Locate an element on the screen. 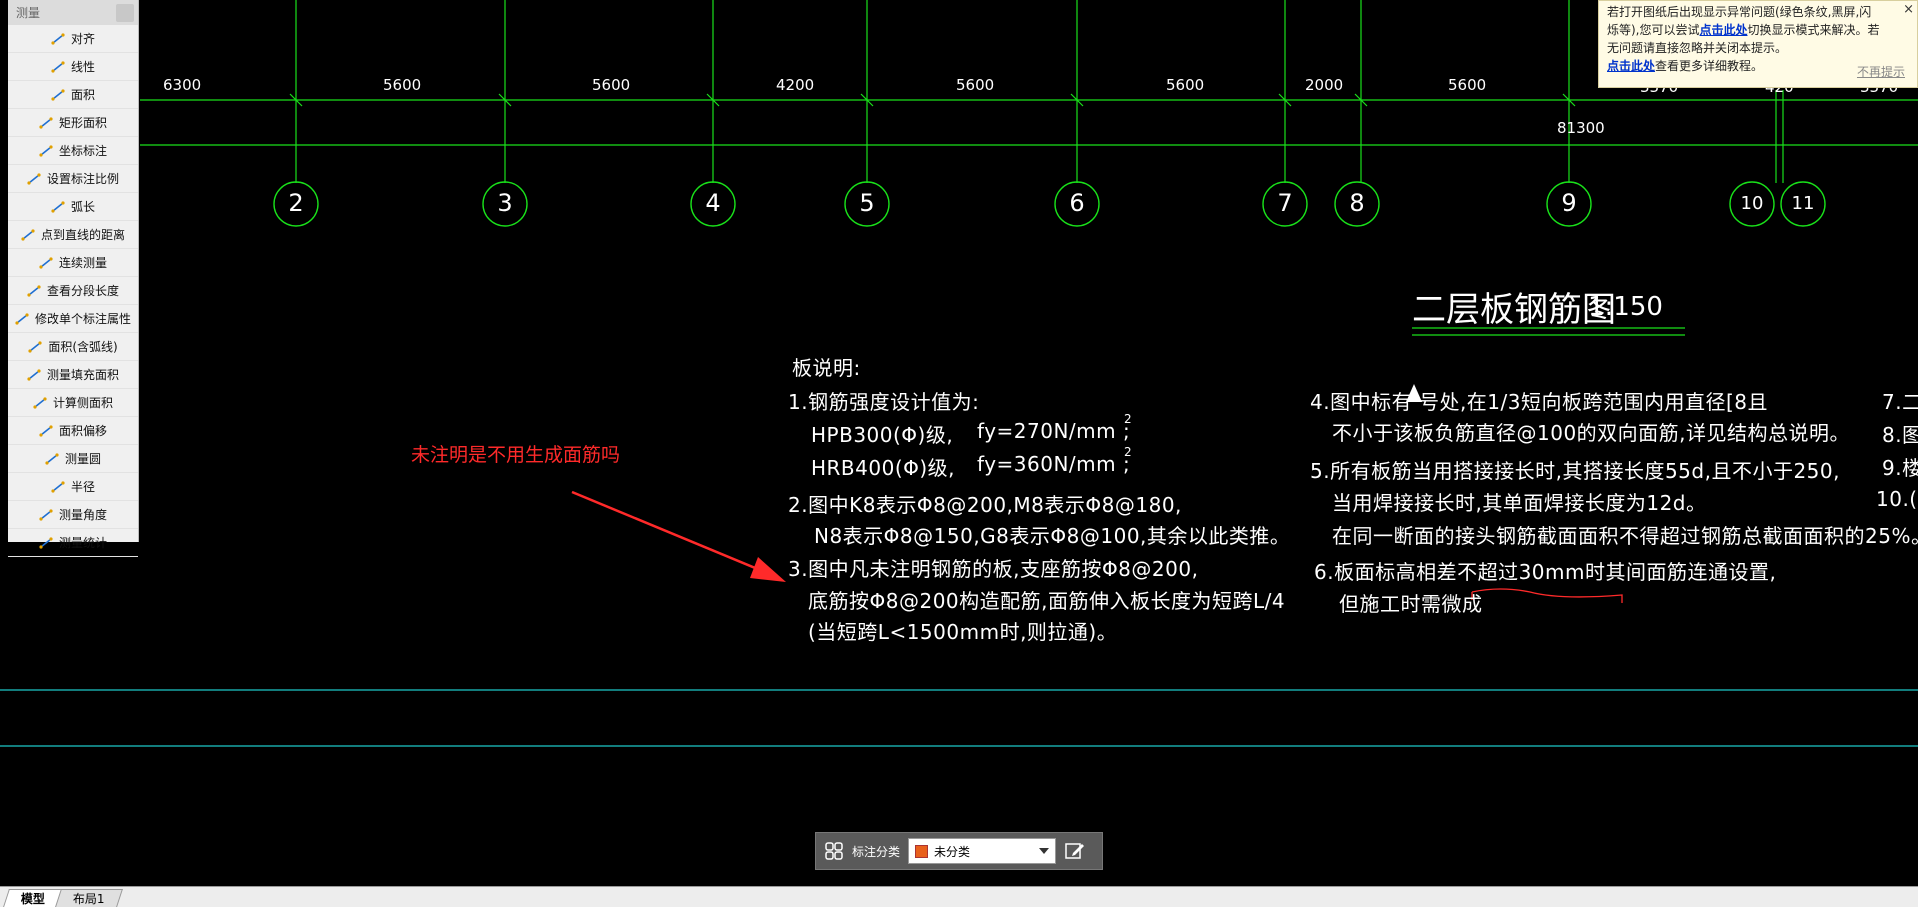 This screenshot has width=1918, height=907. drawing-title: 二层板钢筋图 is located at coordinates (1514, 310).